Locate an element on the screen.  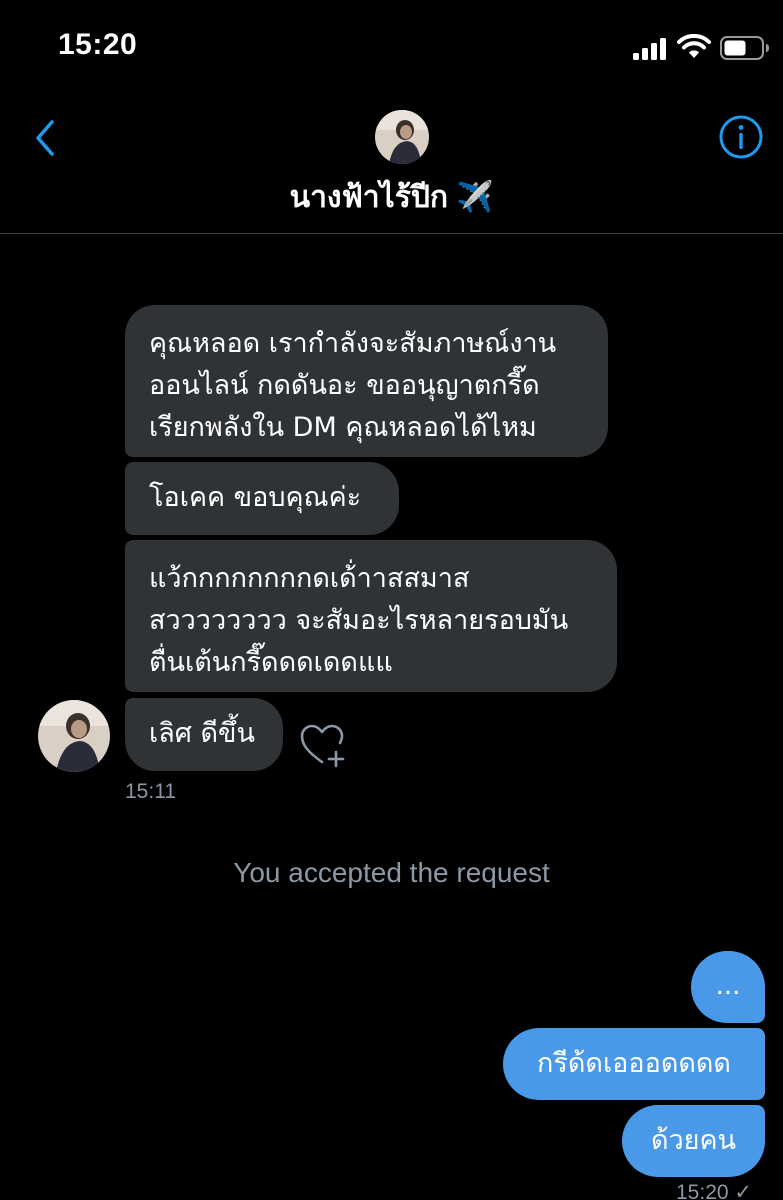
sender-avatar is located at coordinates (74, 736).